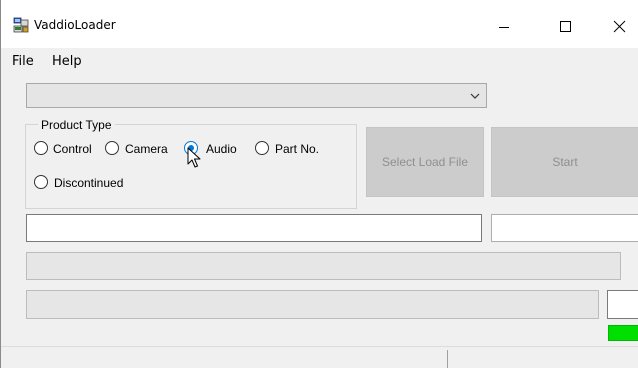  I want to click on select-load-file-button: Select Load File, so click(425, 162).